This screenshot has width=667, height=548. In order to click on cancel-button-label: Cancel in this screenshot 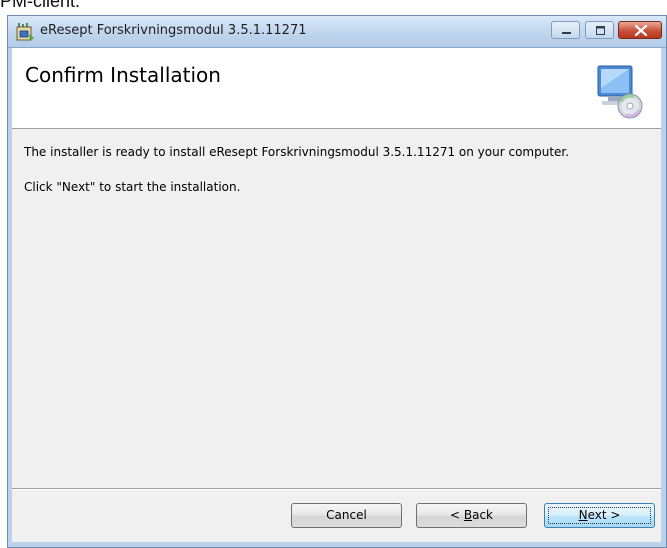, I will do `click(346, 515)`.